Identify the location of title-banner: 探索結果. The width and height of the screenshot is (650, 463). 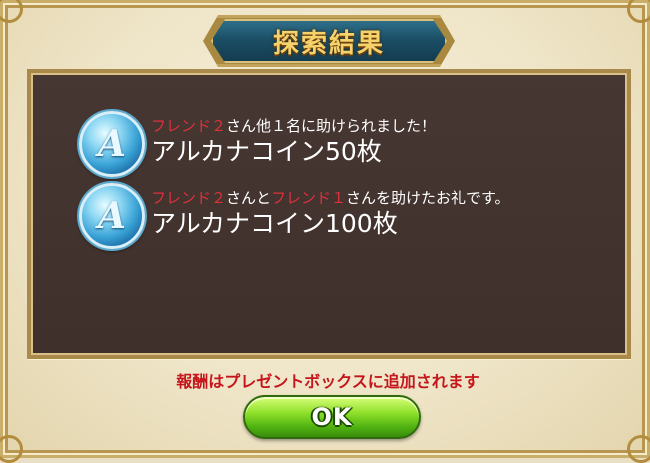
(329, 41).